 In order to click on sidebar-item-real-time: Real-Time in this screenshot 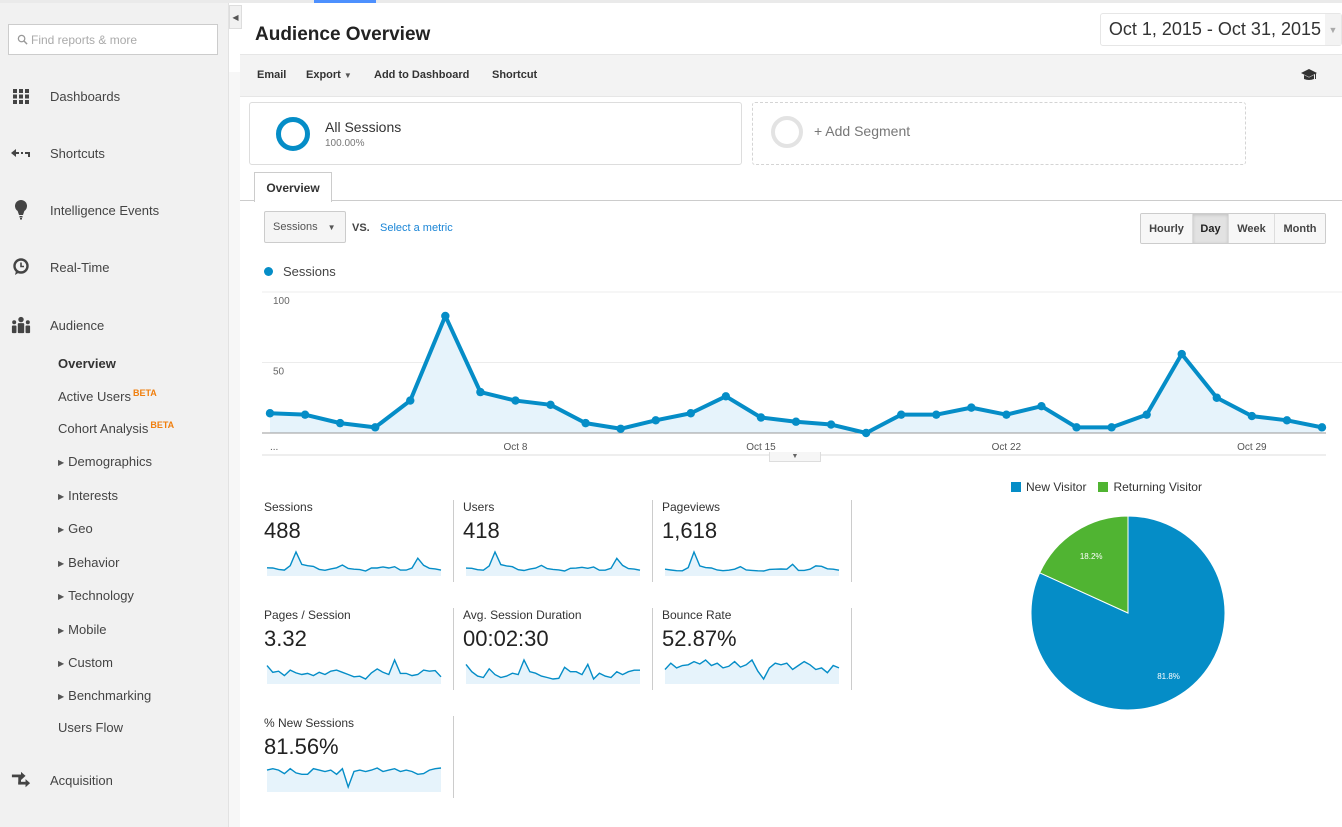, I will do `click(114, 267)`.